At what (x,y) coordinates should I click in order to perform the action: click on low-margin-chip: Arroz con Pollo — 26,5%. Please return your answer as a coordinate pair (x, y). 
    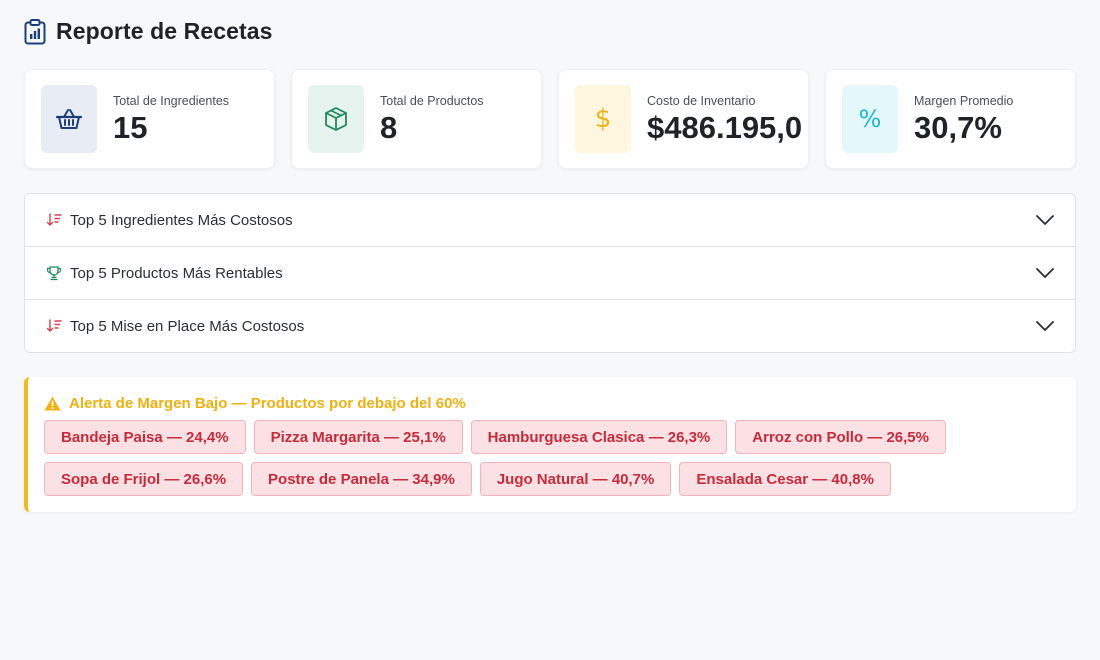
    Looking at the image, I should click on (840, 437).